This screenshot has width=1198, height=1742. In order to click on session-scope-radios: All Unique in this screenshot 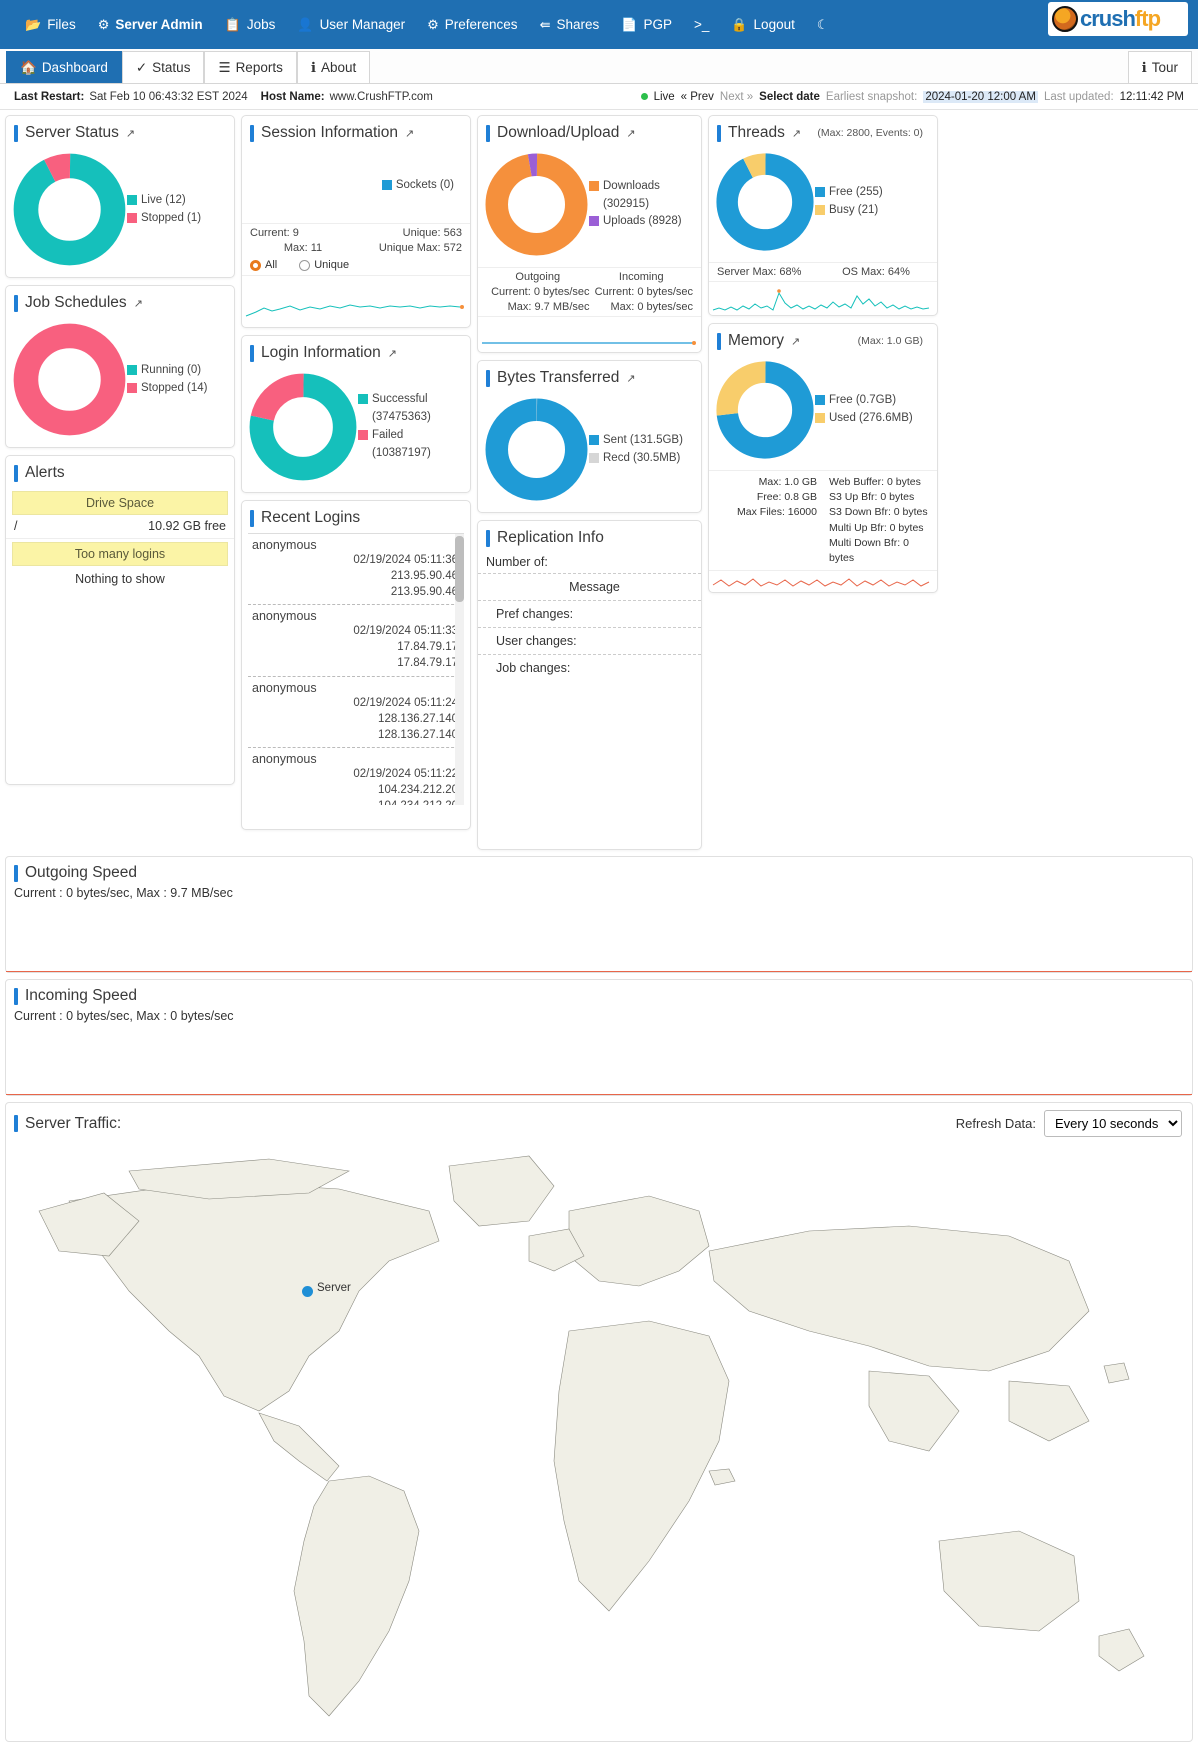, I will do `click(356, 266)`.